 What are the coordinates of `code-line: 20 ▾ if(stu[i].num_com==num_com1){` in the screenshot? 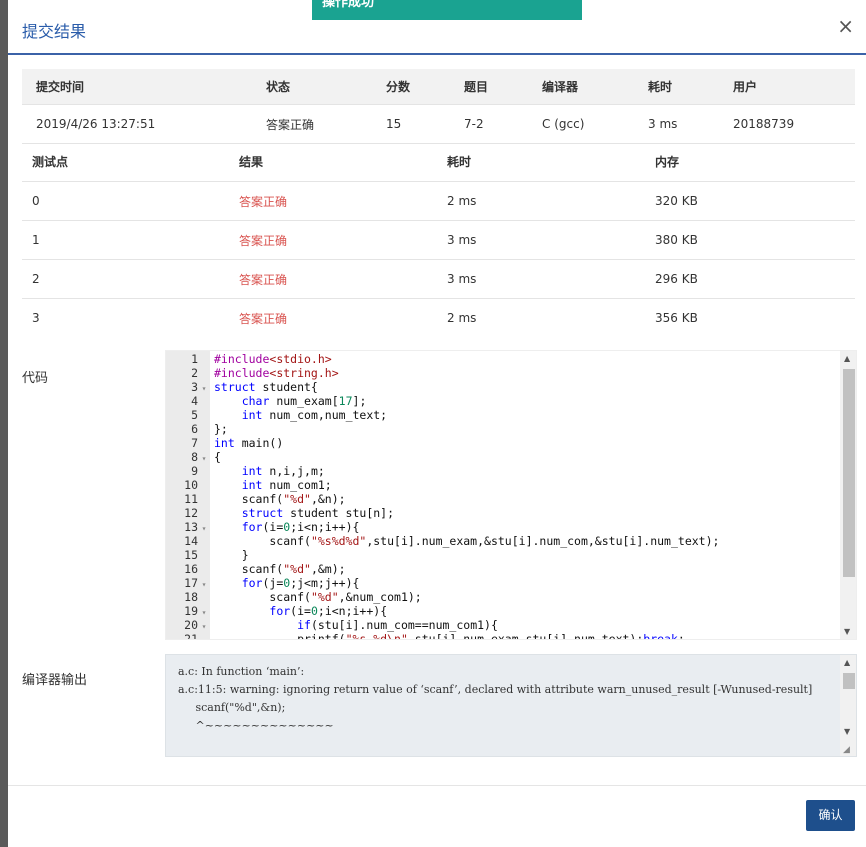 It's located at (442, 625).